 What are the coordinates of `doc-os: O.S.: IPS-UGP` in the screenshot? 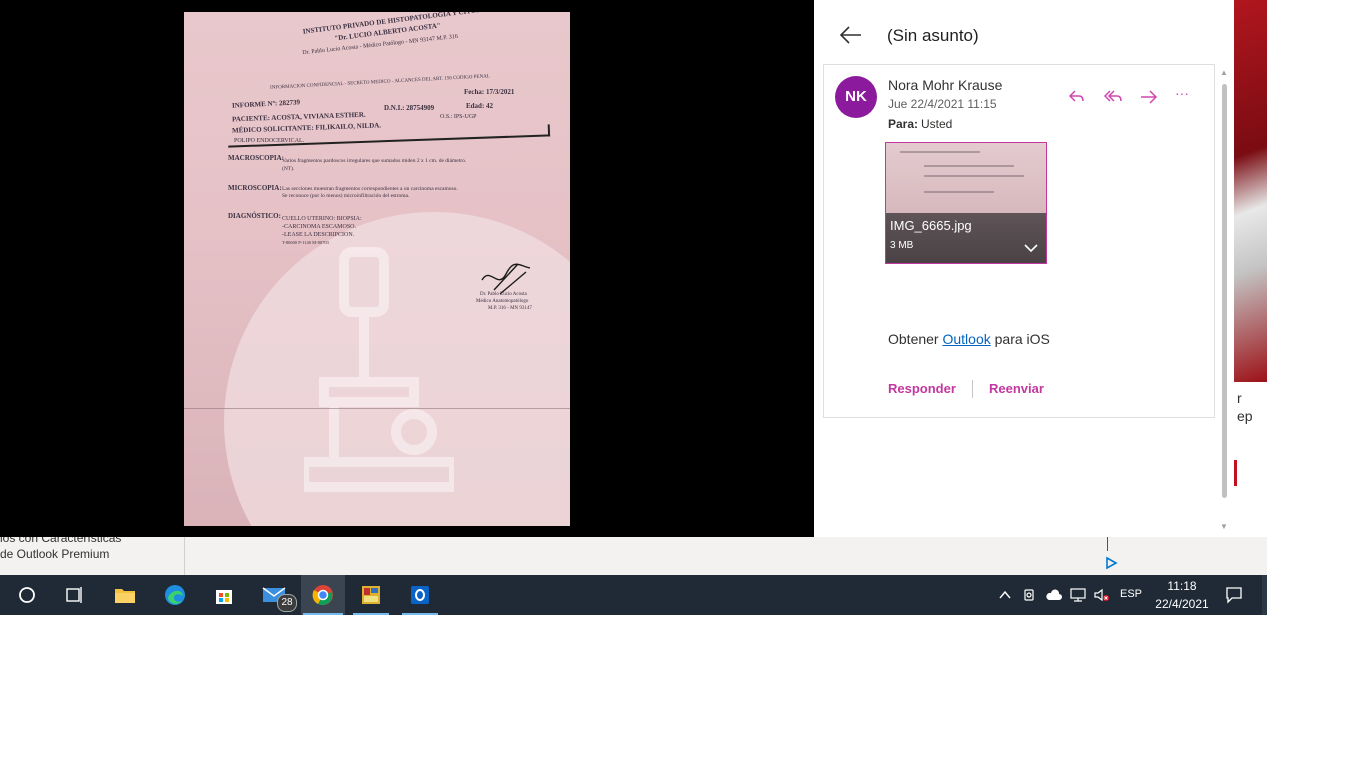 It's located at (458, 117).